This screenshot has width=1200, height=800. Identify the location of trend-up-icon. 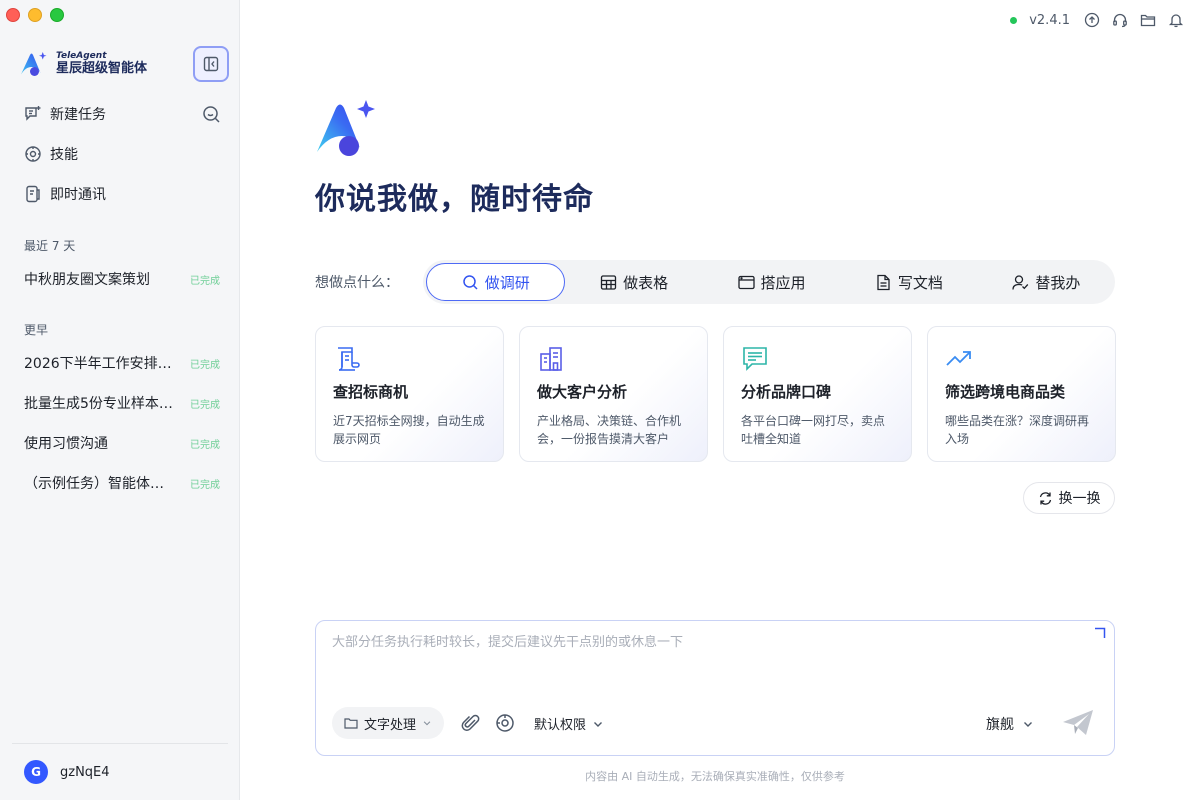
(958, 358).